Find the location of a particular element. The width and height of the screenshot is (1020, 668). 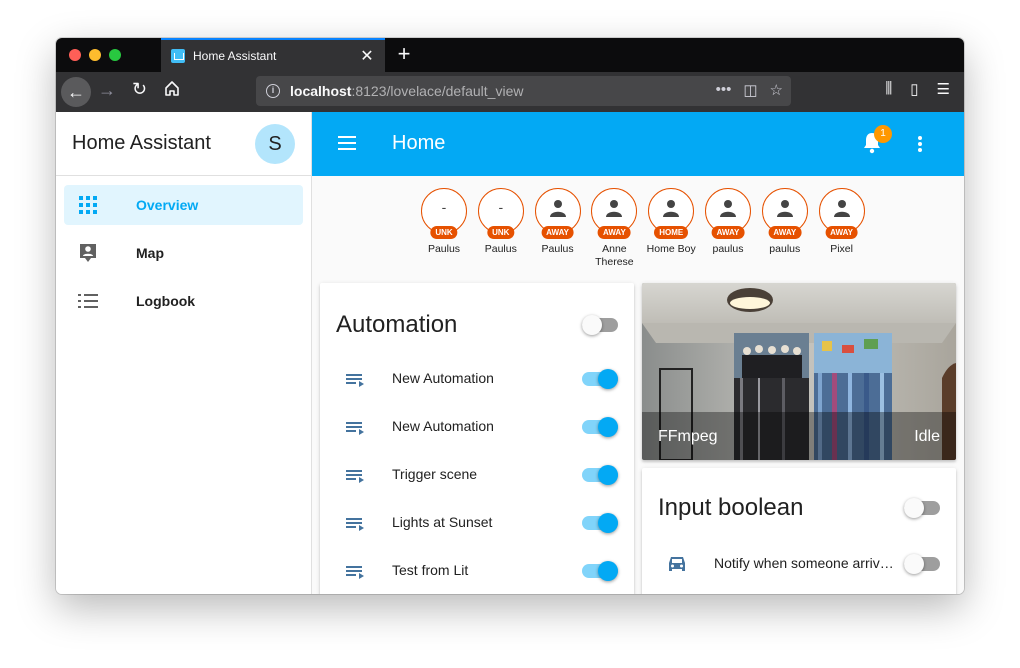

browser-tab: Home Assistant ✕ is located at coordinates (273, 55).